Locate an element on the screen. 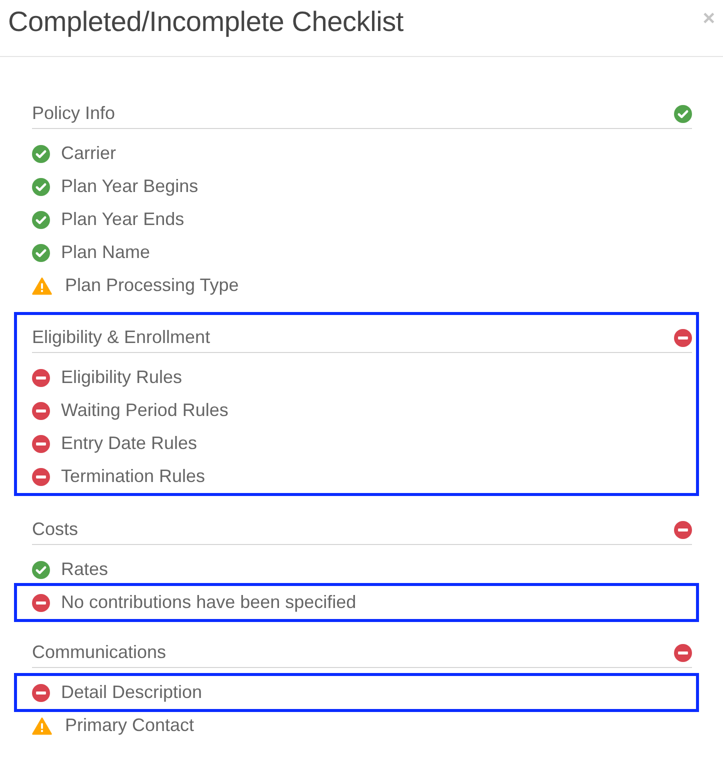  checklist-item-label: Entry Date Rules is located at coordinates (129, 443).